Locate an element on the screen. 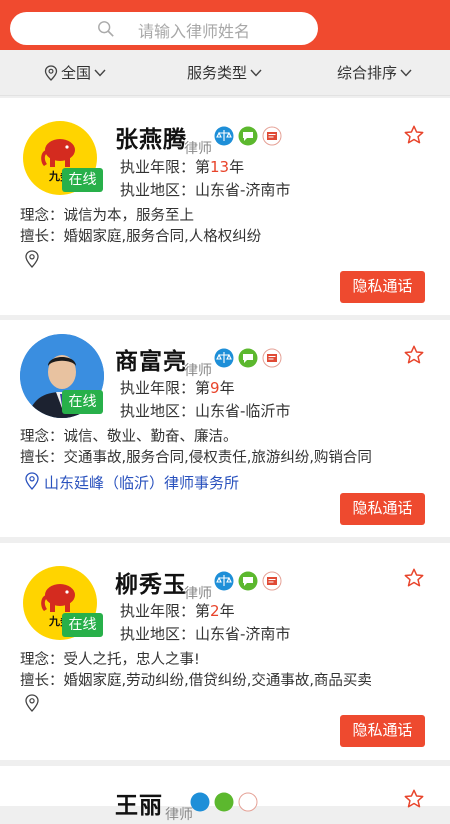 Image resolution: width=450 pixels, height=824 pixels. top-bar: 请输入律师姓名 is located at coordinates (225, 25).